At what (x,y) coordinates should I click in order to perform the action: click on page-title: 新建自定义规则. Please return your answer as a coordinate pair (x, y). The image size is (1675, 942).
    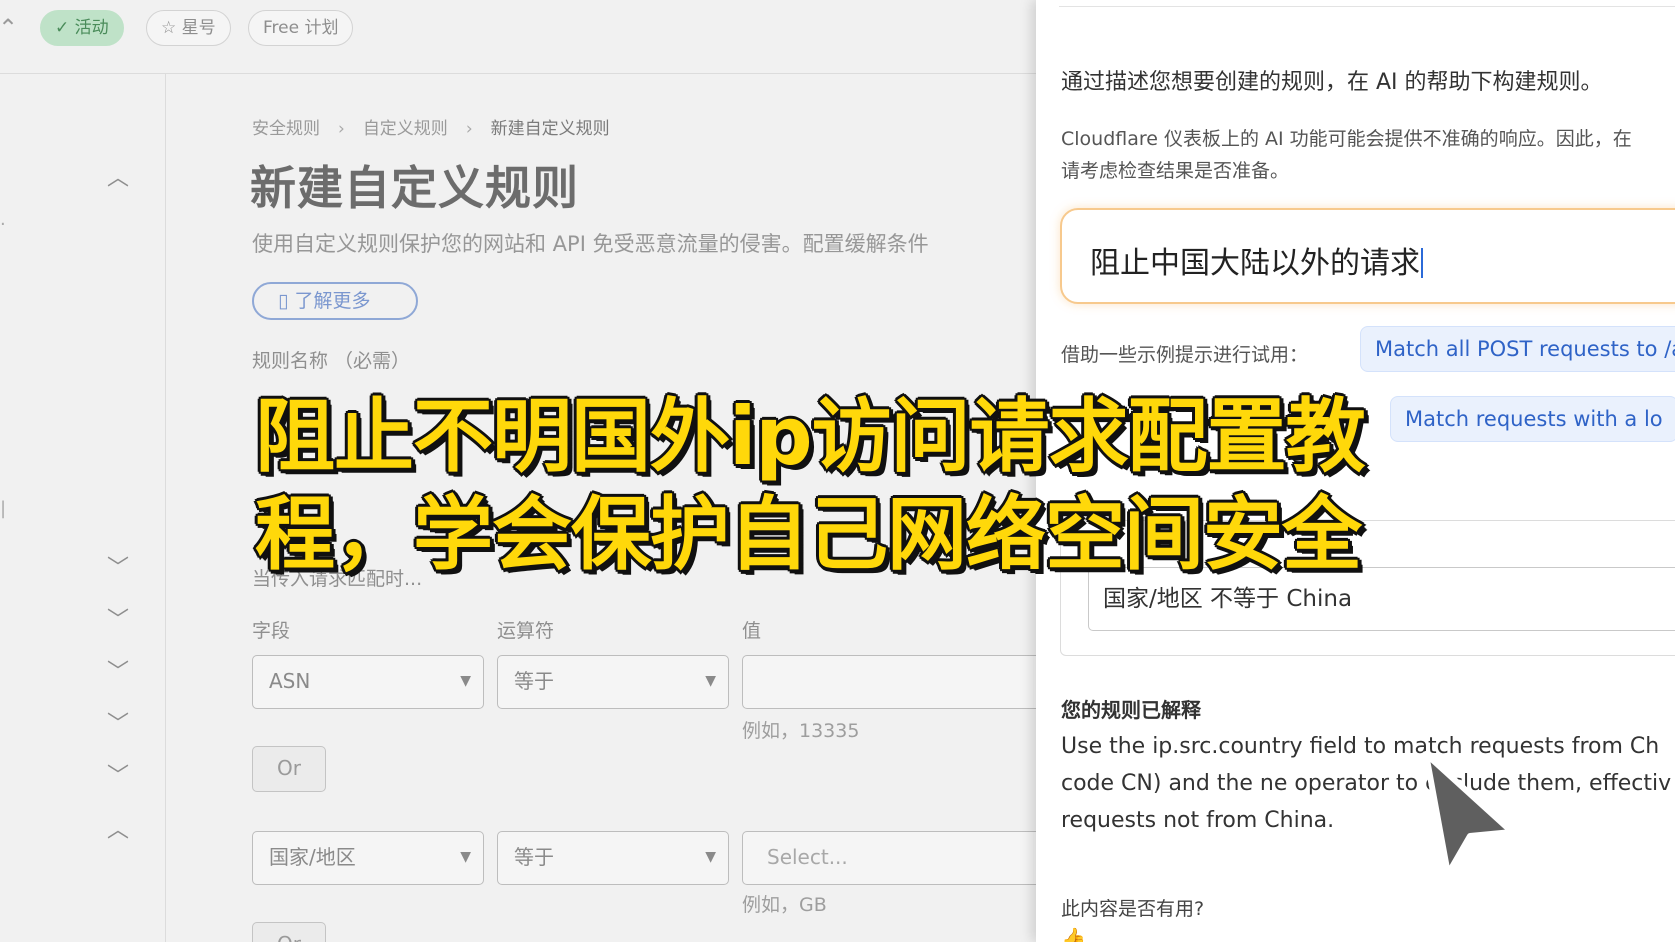
    Looking at the image, I should click on (414, 188).